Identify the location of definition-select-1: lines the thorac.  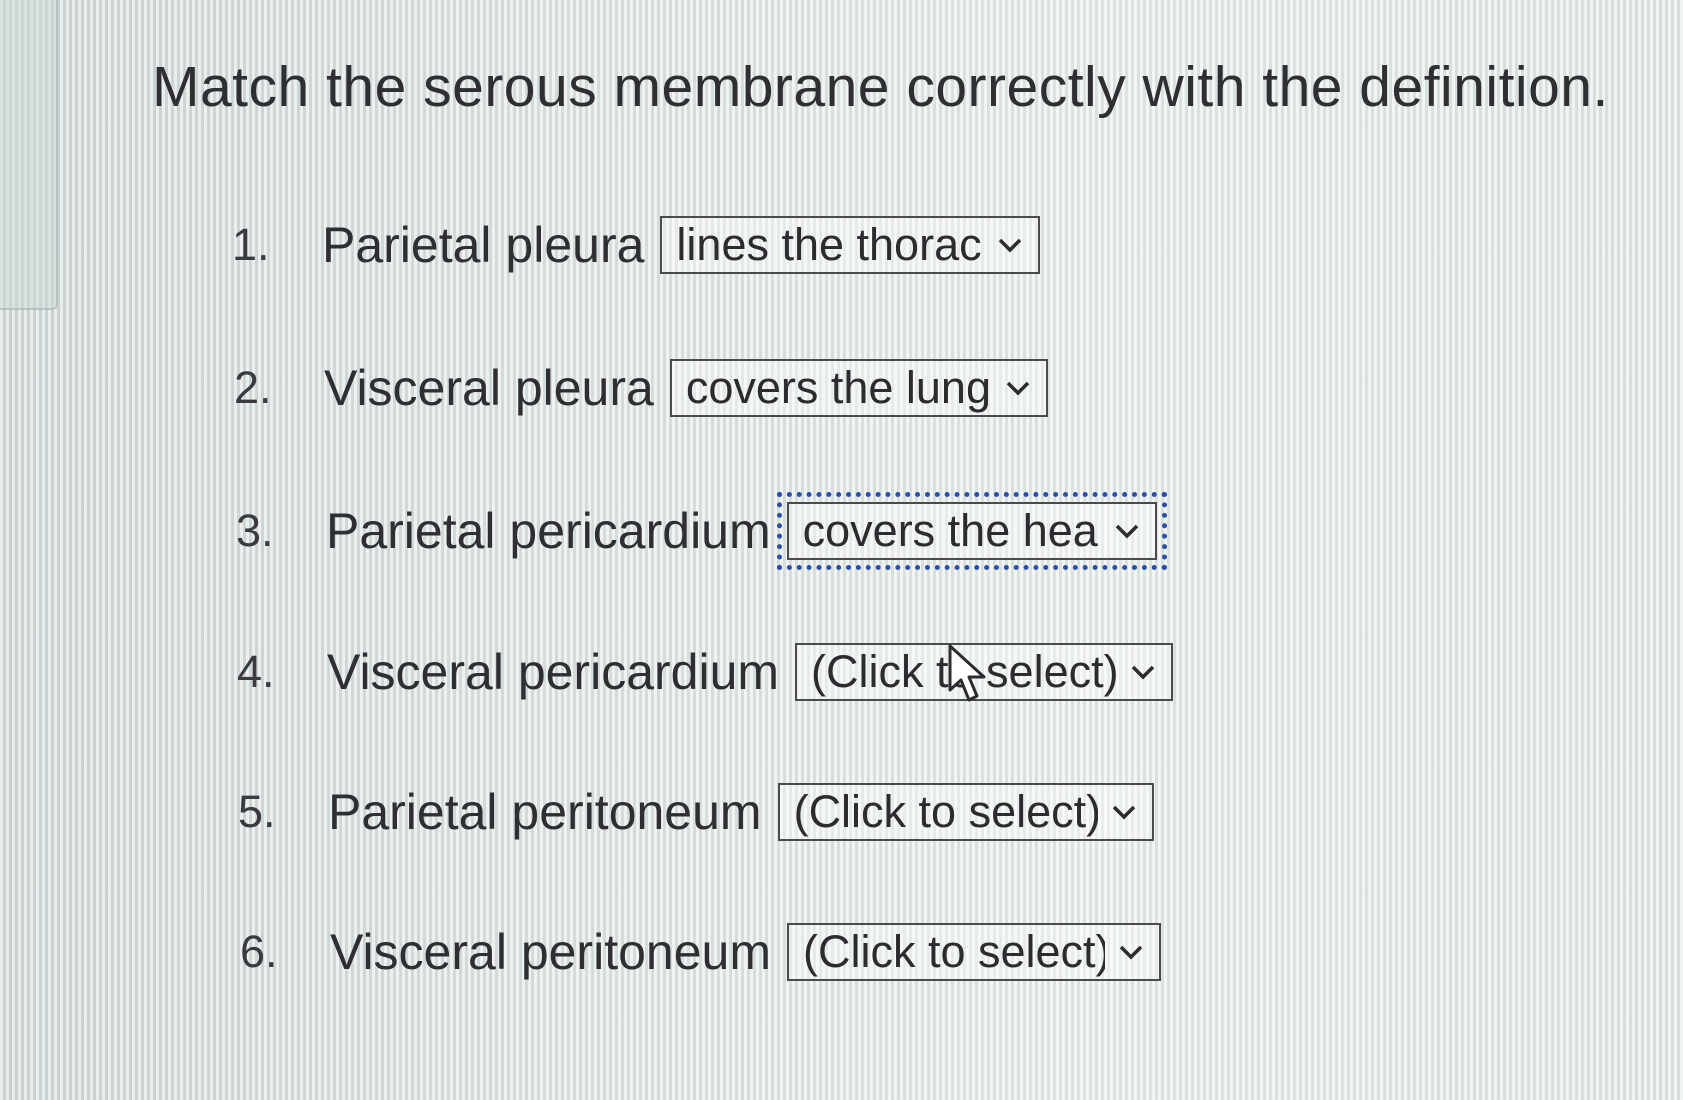
(850, 245).